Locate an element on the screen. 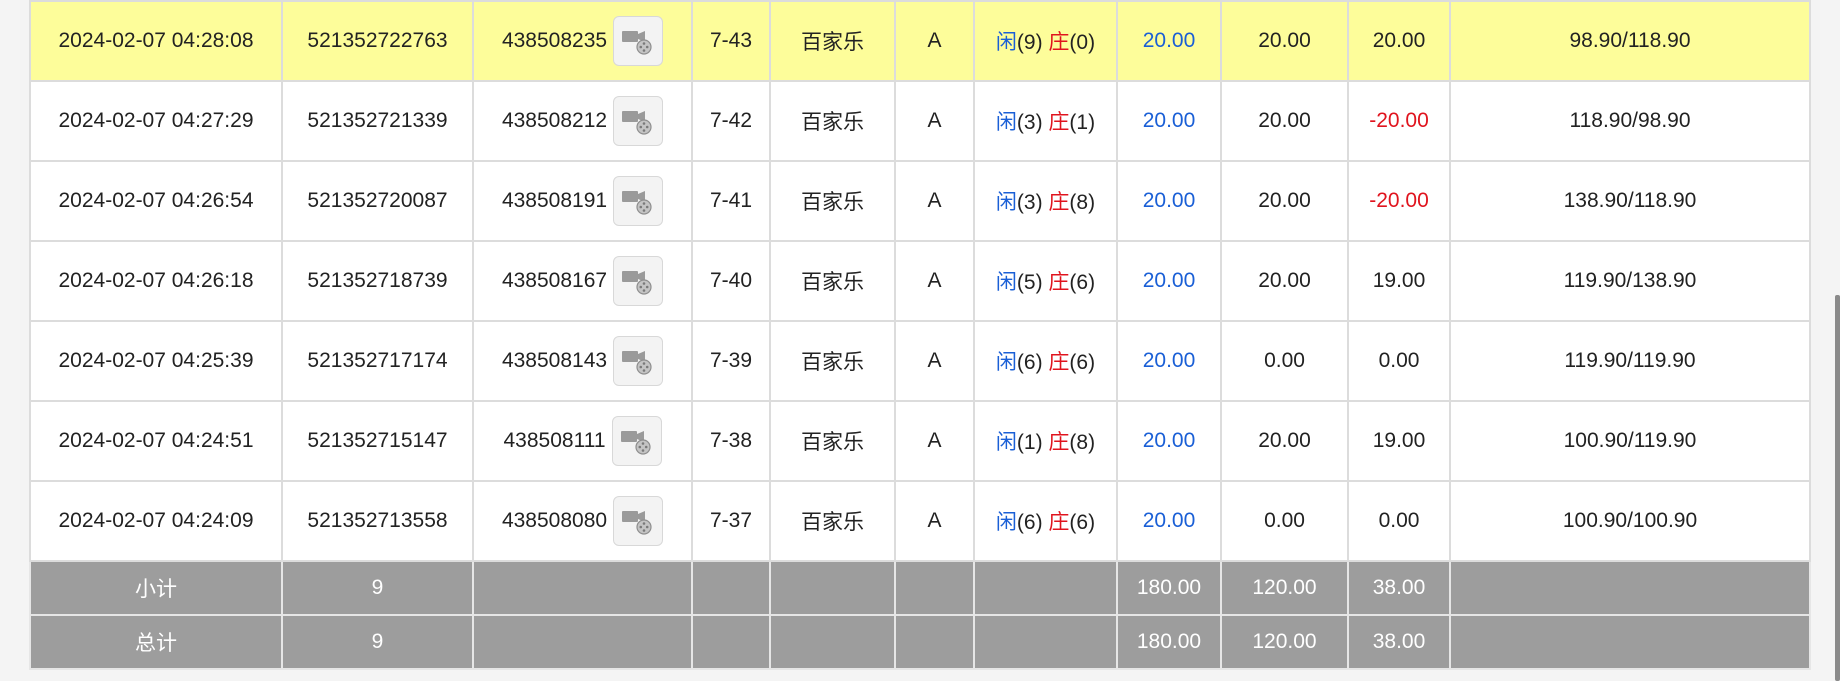  vertical-scrollbar is located at coordinates (1837, 488).